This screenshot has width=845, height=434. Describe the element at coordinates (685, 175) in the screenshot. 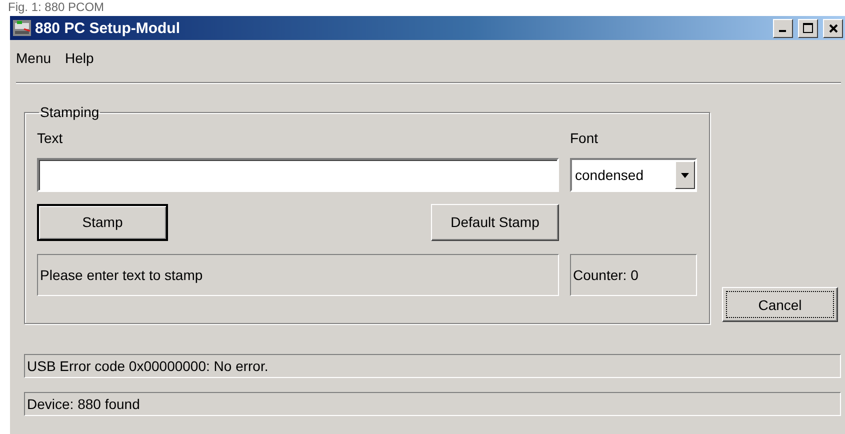

I see `dropdown-arrow-icon` at that location.